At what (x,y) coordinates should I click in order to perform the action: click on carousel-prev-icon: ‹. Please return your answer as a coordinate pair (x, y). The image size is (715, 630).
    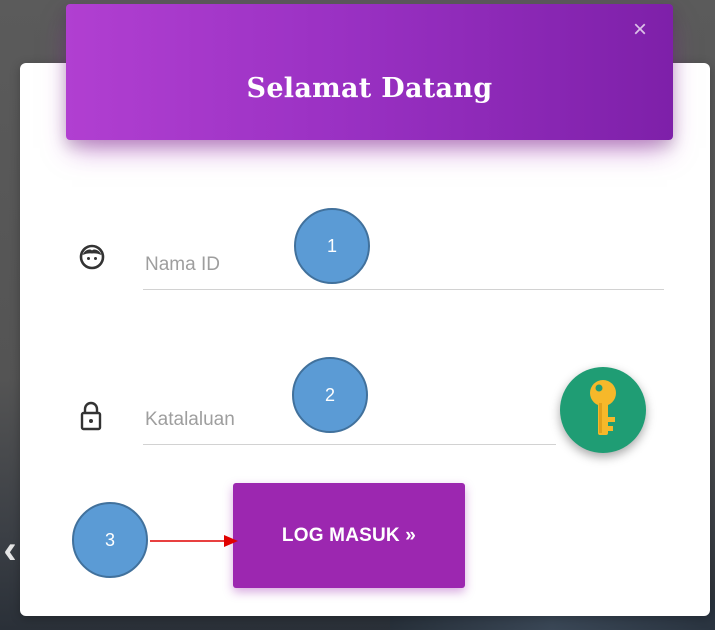
    Looking at the image, I should click on (10, 550).